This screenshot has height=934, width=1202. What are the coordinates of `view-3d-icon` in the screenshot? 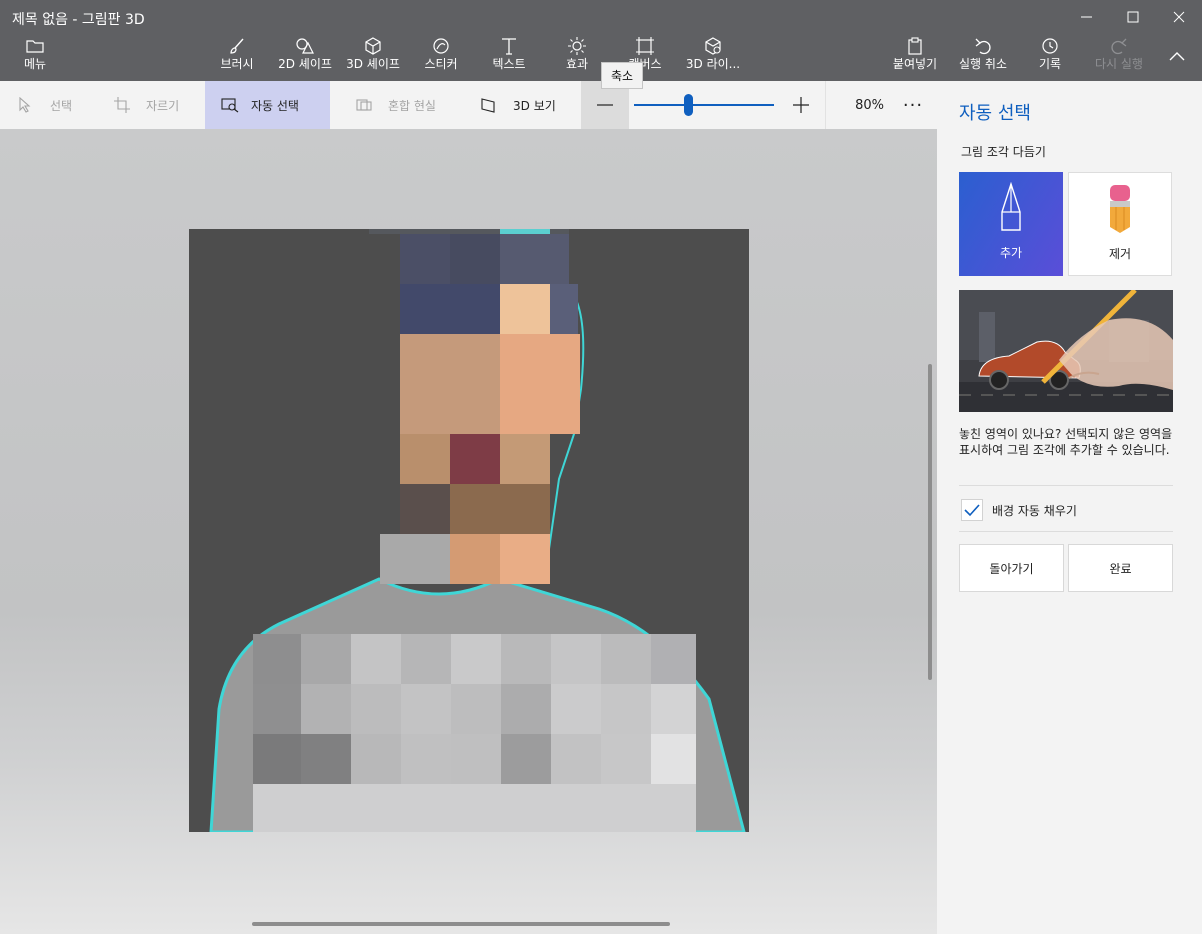 It's located at (489, 105).